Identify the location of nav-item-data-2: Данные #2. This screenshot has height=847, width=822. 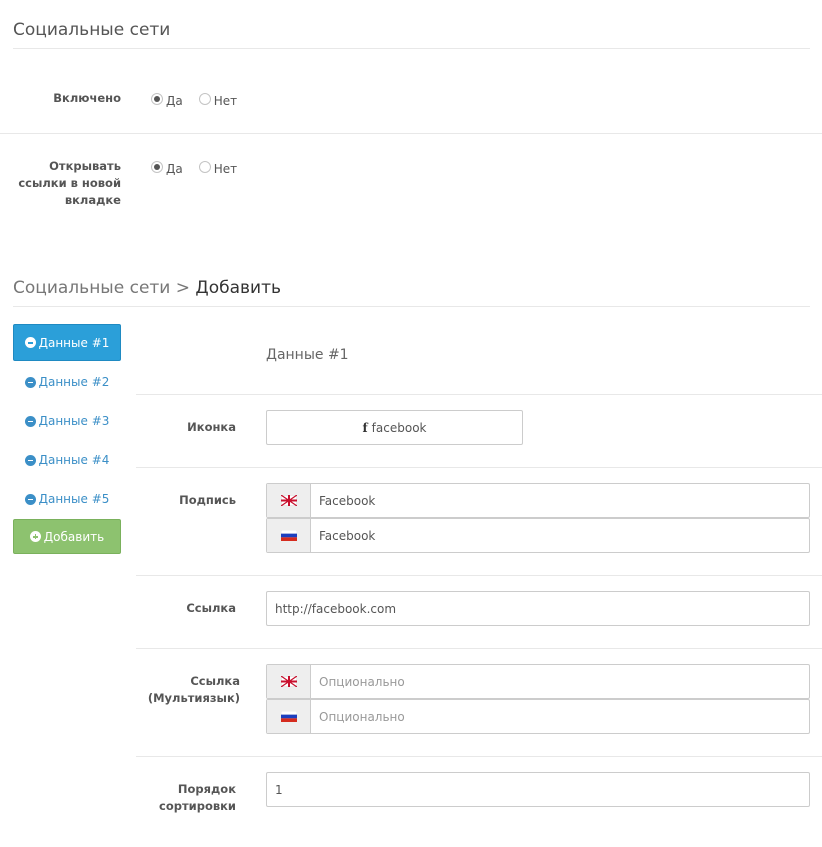
(67, 382).